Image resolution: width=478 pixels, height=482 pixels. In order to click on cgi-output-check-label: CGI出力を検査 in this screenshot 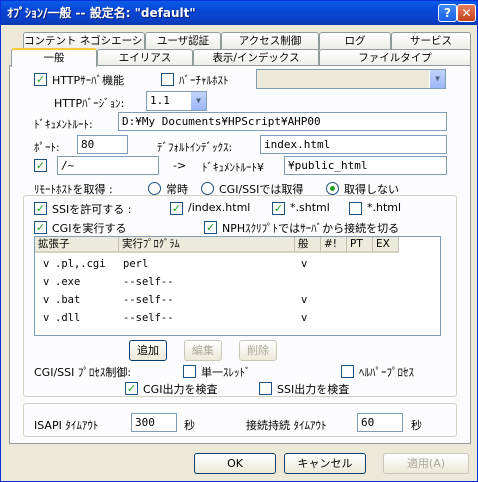, I will do `click(180, 389)`.